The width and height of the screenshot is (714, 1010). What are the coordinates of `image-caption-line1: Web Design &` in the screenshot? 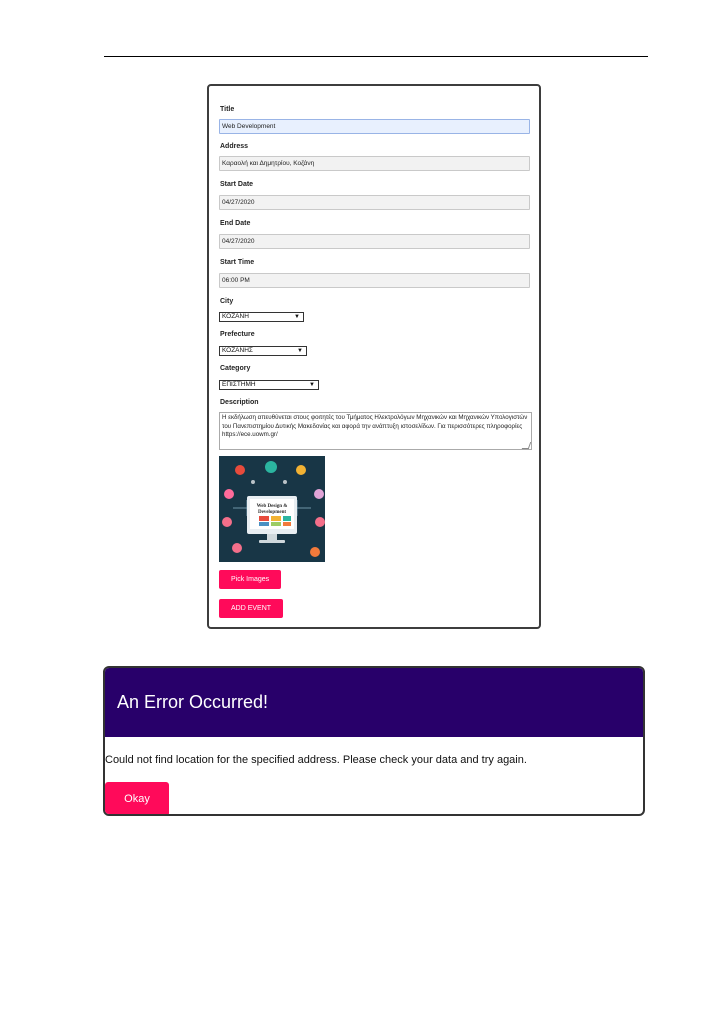 It's located at (272, 506).